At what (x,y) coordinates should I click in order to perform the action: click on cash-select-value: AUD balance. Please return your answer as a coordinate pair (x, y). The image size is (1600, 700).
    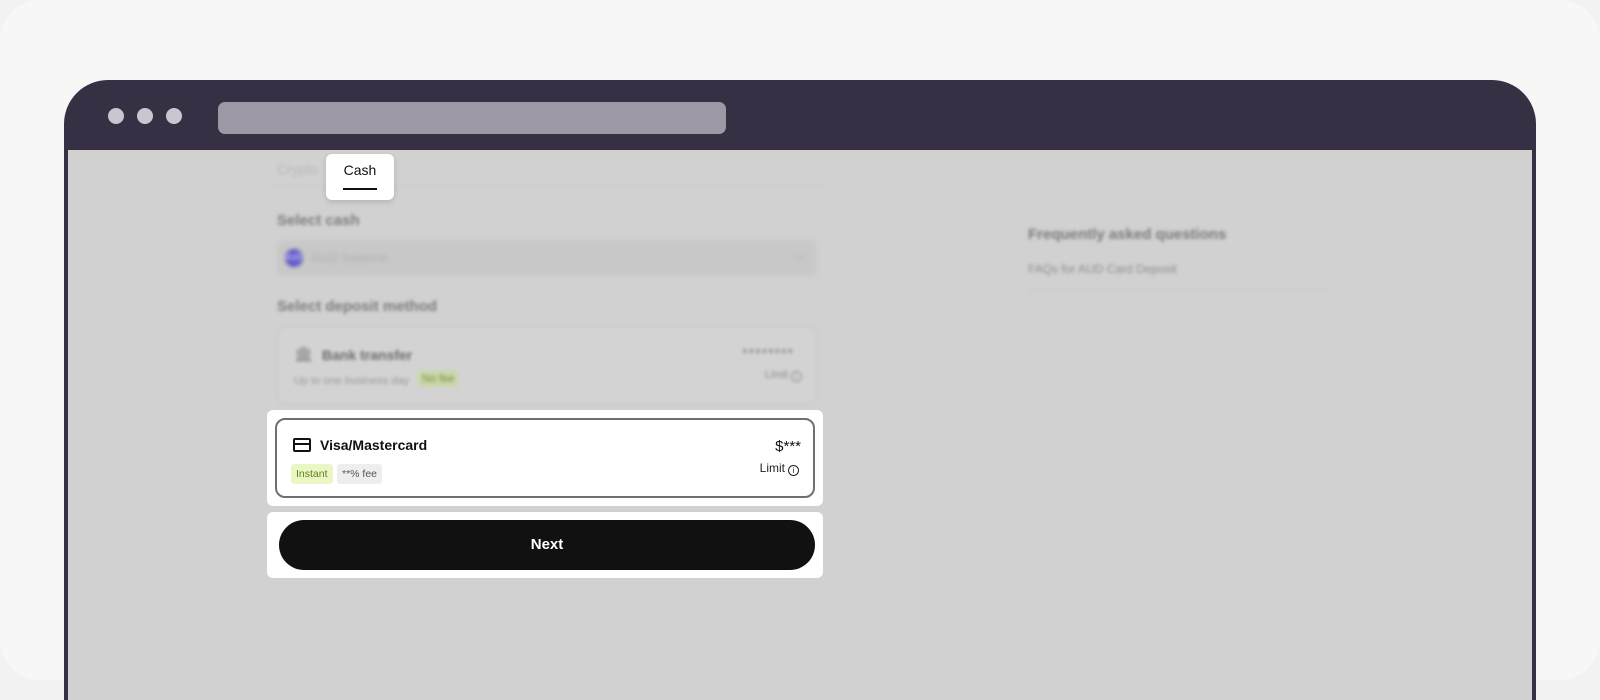
    Looking at the image, I should click on (349, 257).